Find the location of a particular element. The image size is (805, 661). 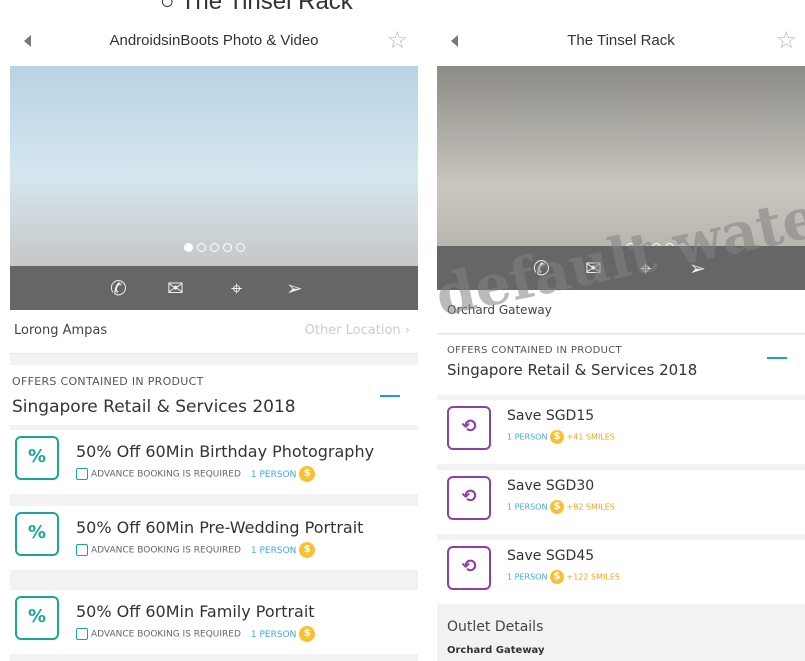

offer-title: Save SGD45 is located at coordinates (551, 556).